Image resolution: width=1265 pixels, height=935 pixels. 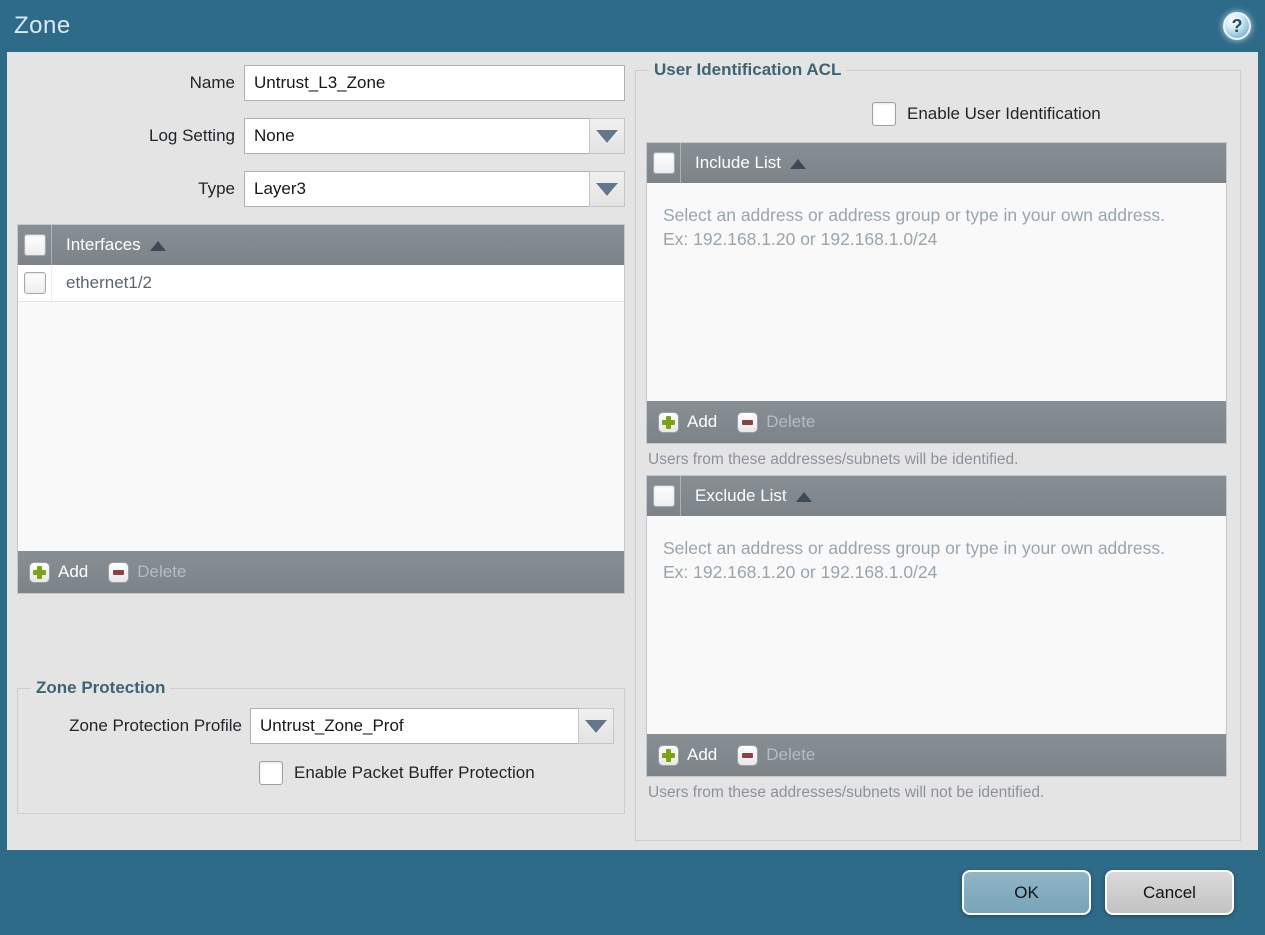 What do you see at coordinates (191, 135) in the screenshot?
I see `log-setting-label: Log Setting` at bounding box center [191, 135].